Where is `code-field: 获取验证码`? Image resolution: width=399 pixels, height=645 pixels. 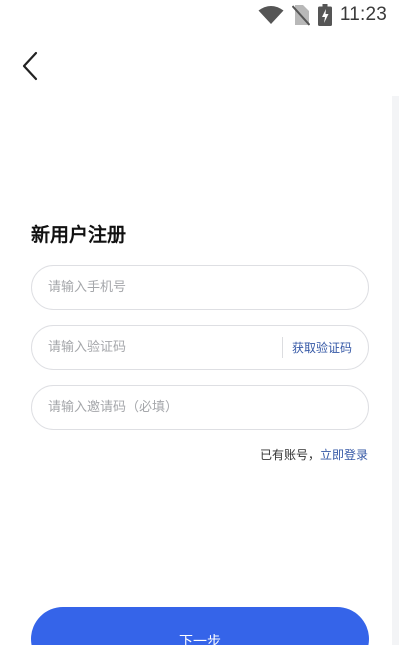 code-field: 获取验证码 is located at coordinates (200, 347).